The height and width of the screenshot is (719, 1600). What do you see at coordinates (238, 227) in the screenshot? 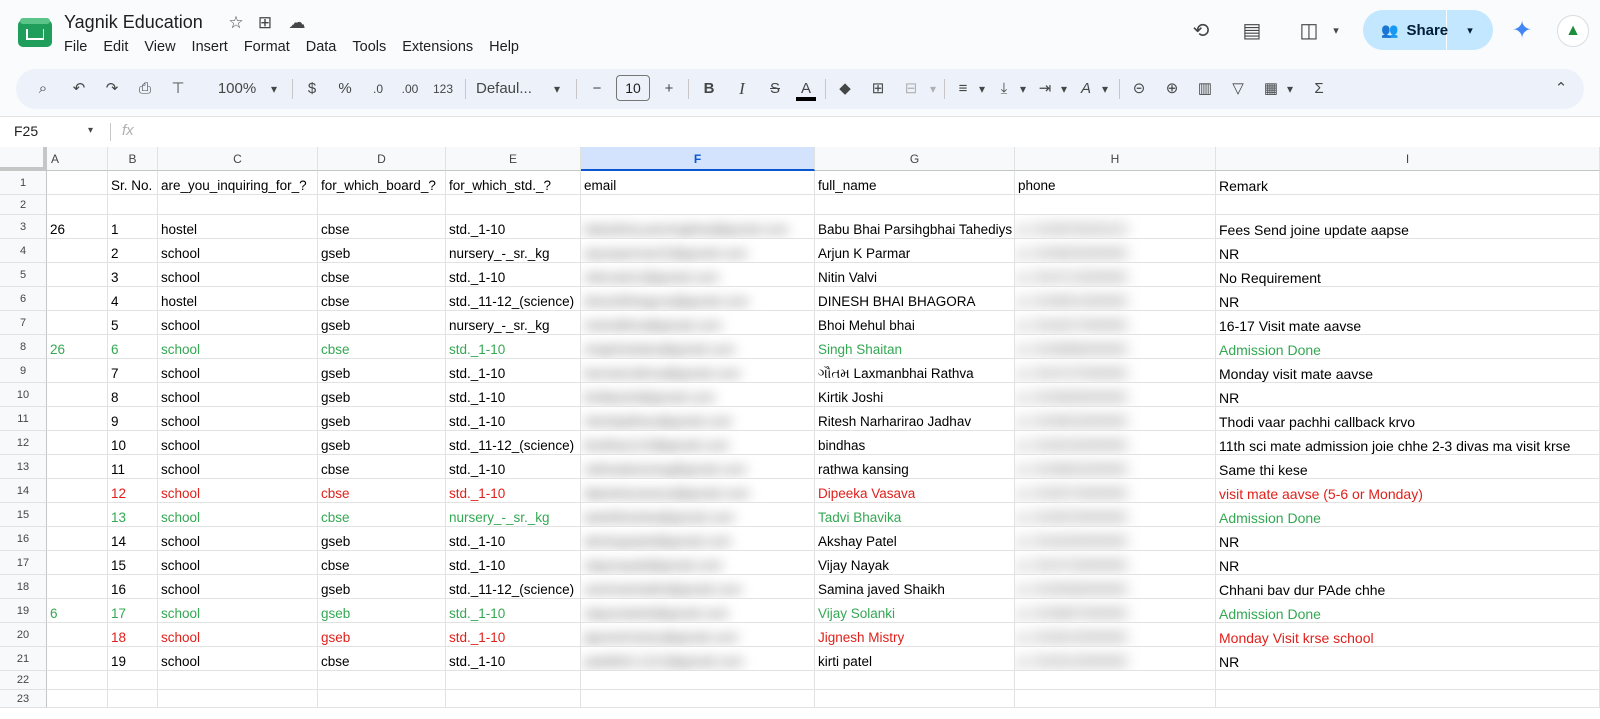
I see `cell-c3: hostel` at bounding box center [238, 227].